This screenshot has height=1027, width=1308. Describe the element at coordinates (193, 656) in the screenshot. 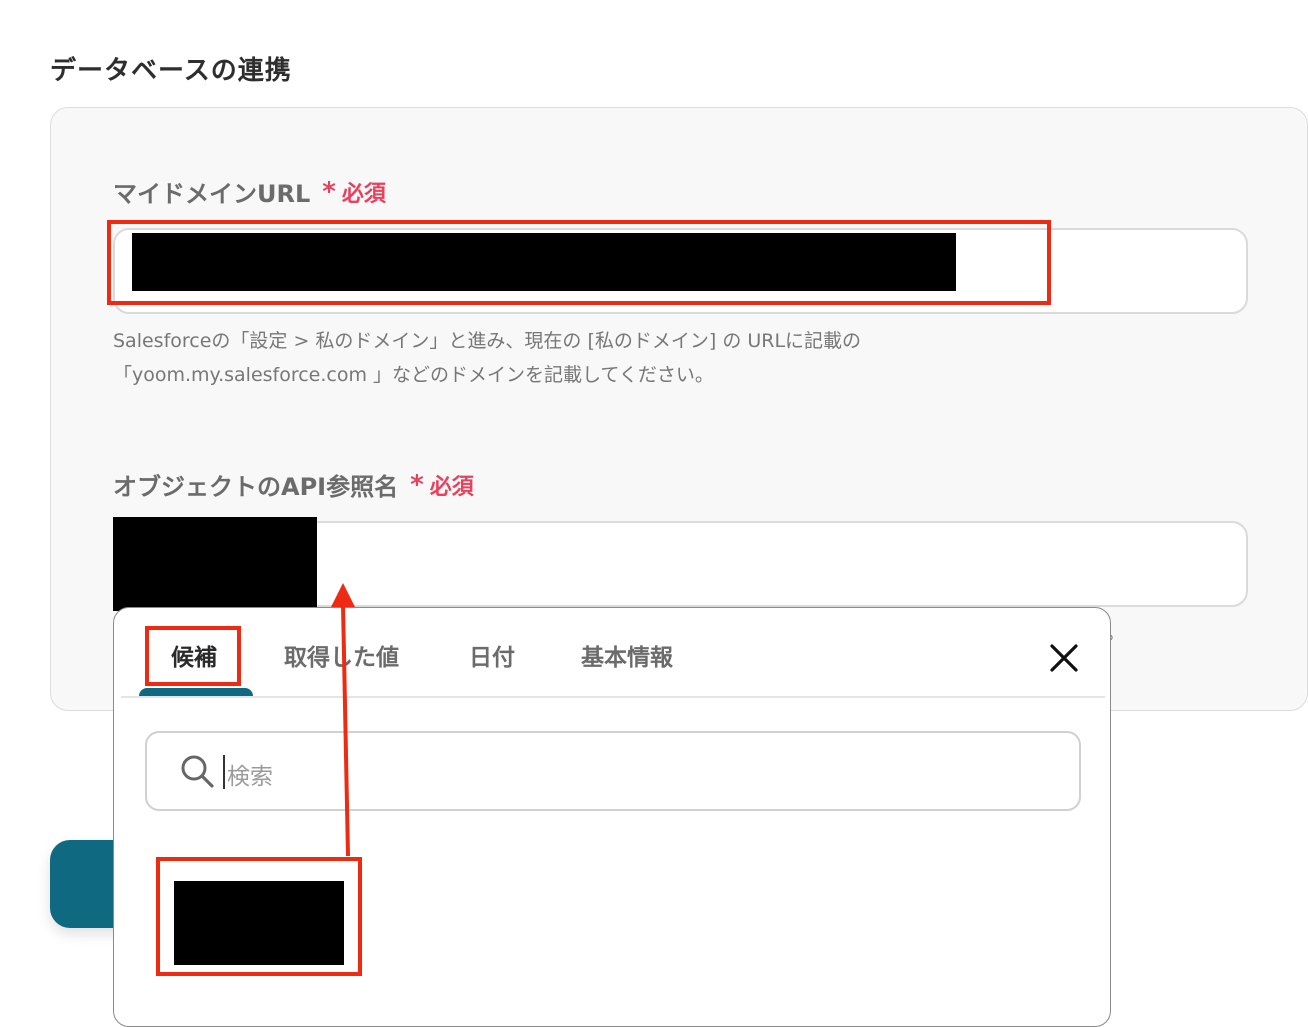

I see `highlight-candidates-tab` at that location.